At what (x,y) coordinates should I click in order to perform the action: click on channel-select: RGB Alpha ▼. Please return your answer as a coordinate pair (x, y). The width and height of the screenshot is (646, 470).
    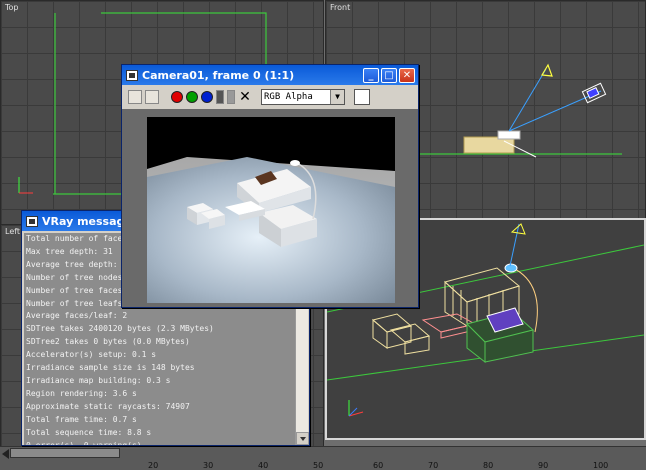
    Looking at the image, I should click on (303, 97).